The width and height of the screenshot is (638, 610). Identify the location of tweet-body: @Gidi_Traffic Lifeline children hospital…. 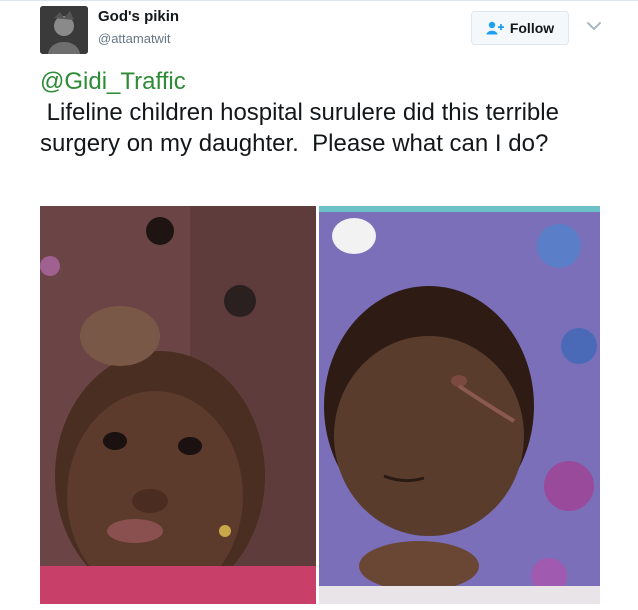
(330, 112).